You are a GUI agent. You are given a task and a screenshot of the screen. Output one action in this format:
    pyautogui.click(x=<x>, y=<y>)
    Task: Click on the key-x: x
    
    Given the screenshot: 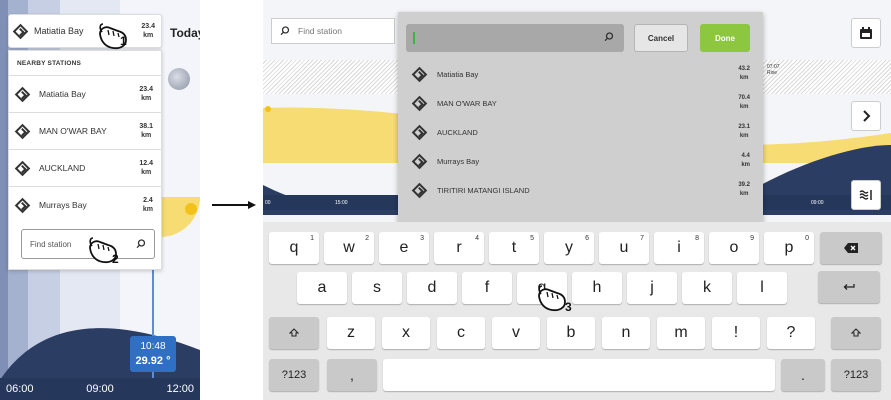 What is the action you would take?
    pyautogui.click(x=406, y=333)
    